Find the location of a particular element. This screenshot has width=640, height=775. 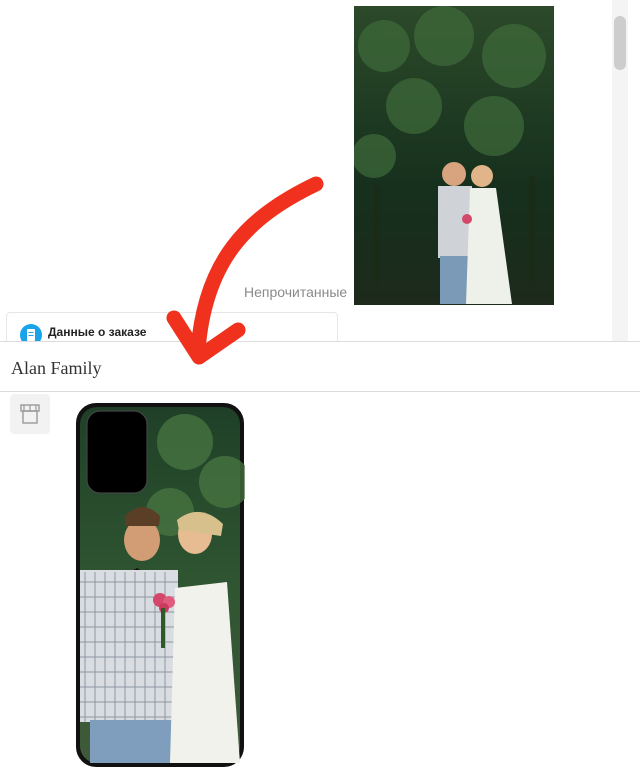

chat-photo is located at coordinates (454, 155).